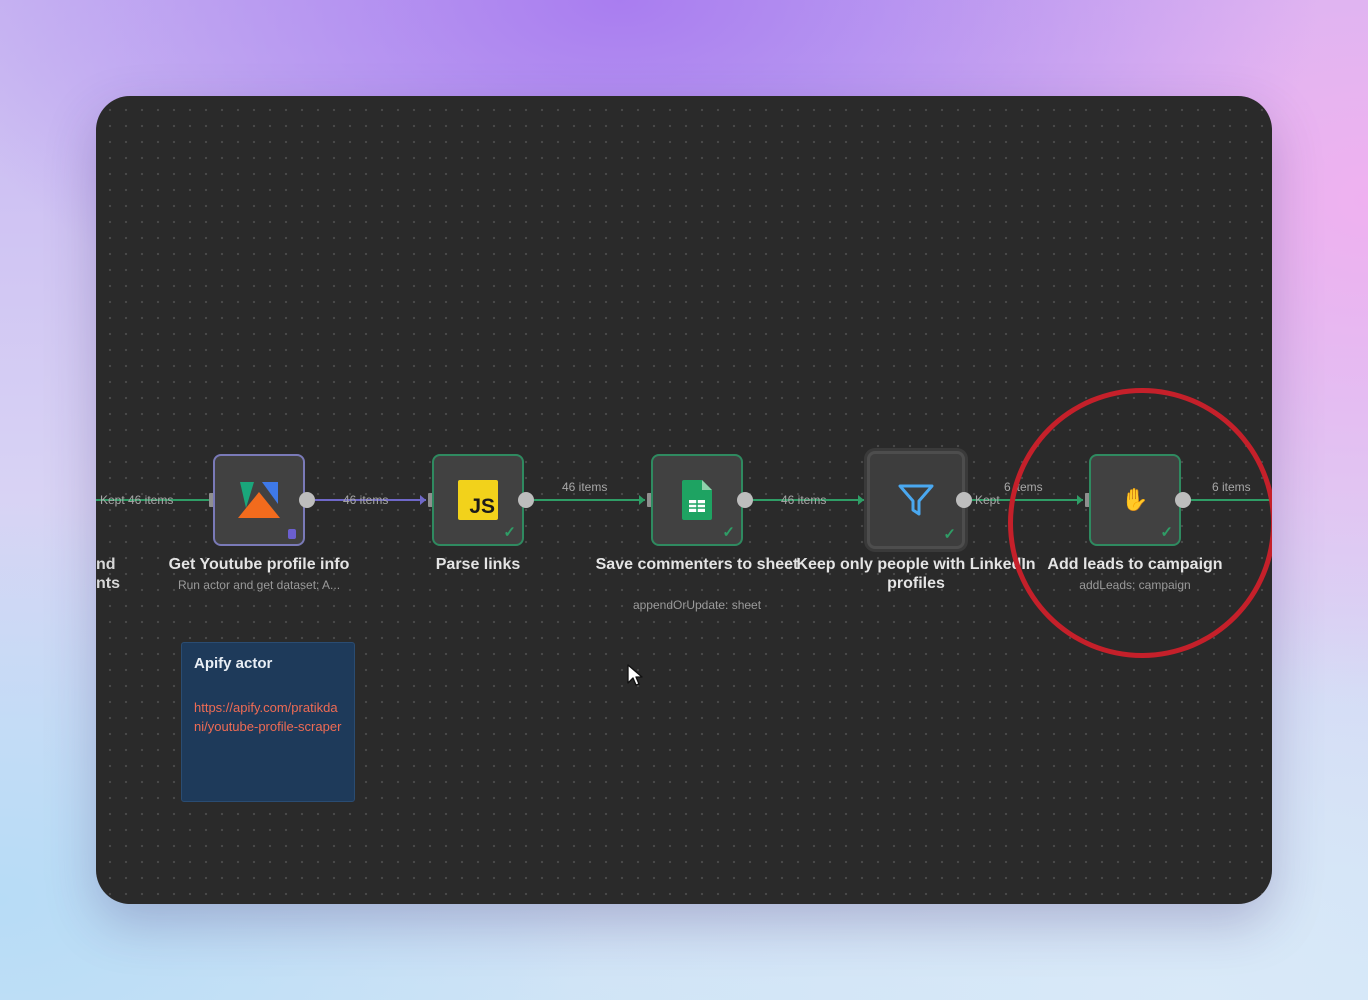 The image size is (1368, 1000). Describe the element at coordinates (307, 500) in the screenshot. I see `node-apify-output-port` at that location.